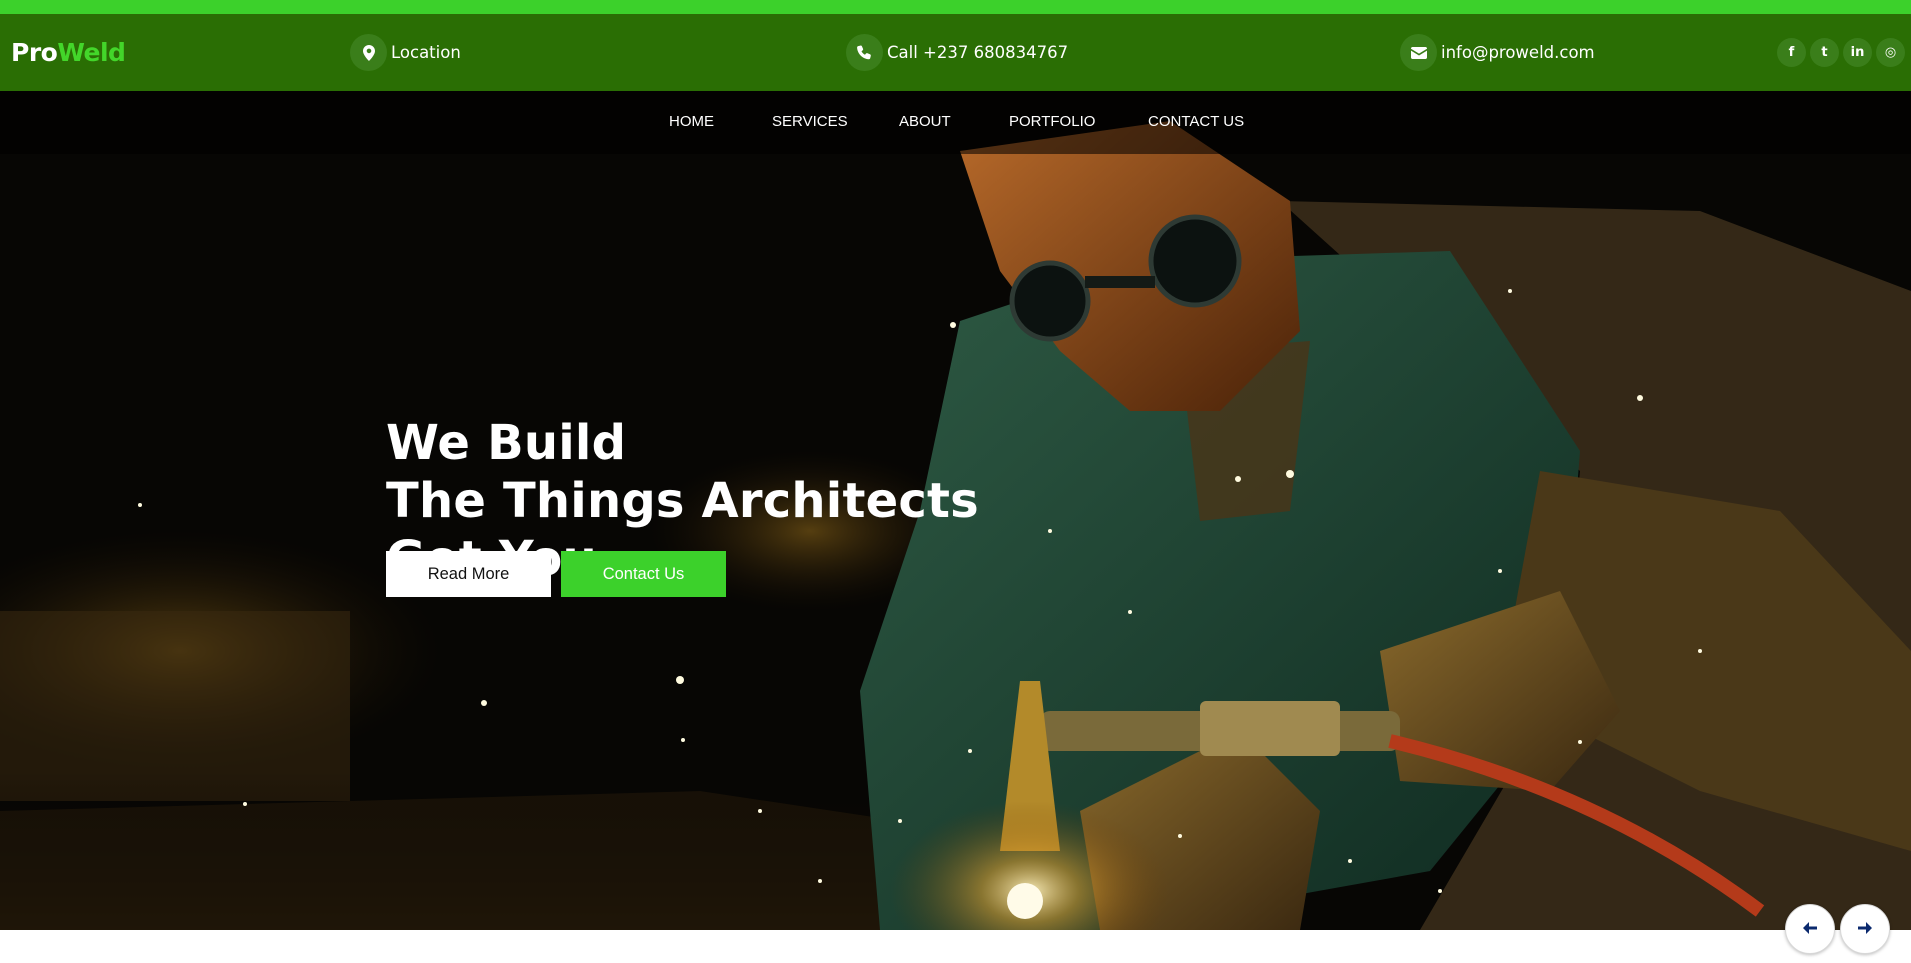  What do you see at coordinates (426, 52) in the screenshot?
I see `location-text: Location` at bounding box center [426, 52].